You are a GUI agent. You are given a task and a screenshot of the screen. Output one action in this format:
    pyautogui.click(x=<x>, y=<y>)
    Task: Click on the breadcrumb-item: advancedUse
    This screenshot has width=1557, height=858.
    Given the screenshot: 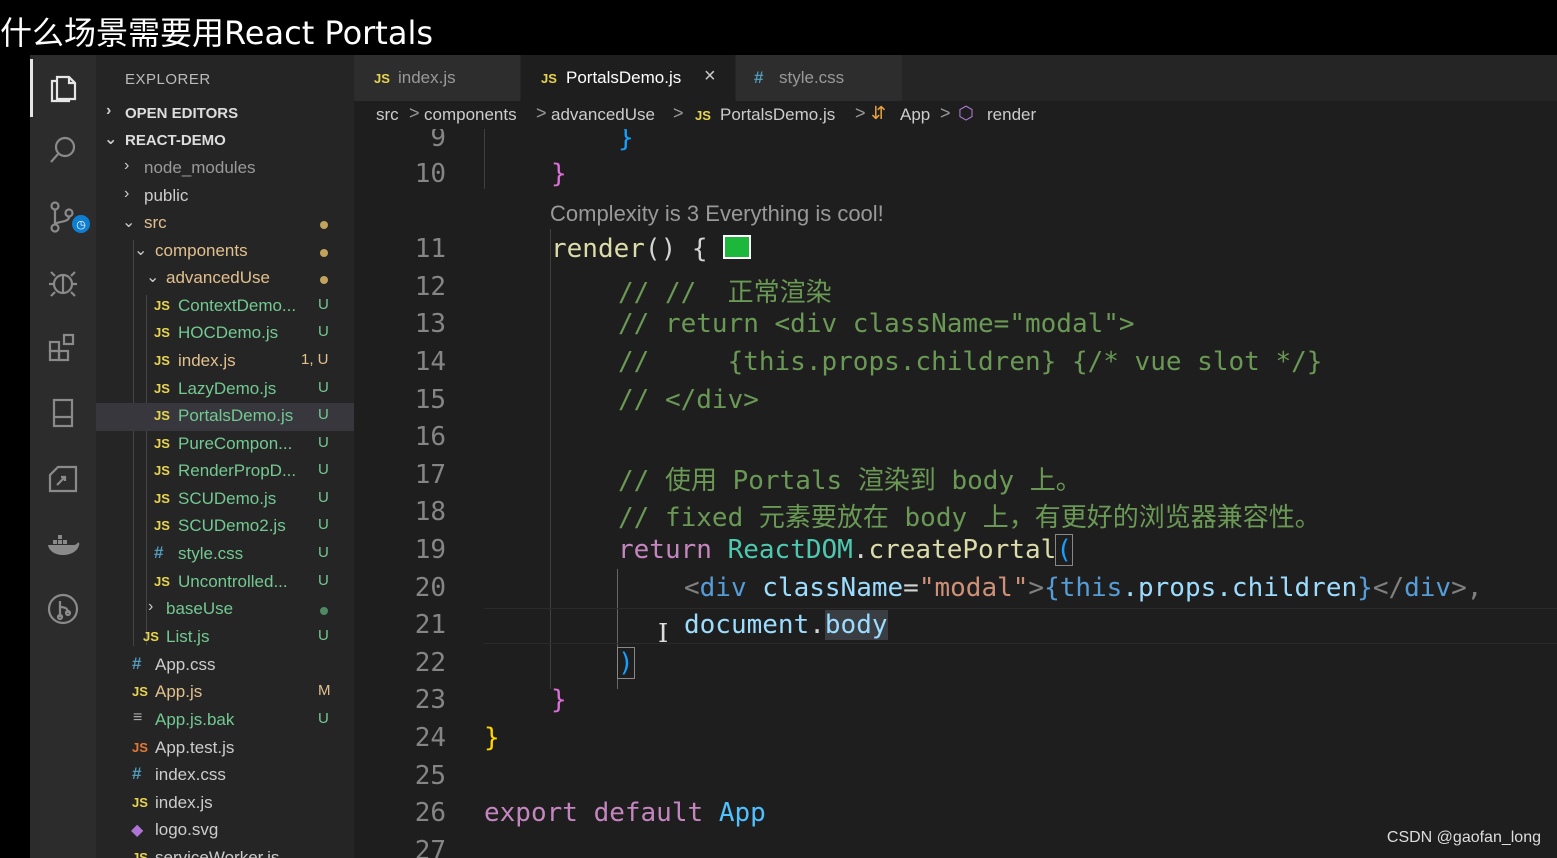 What is the action you would take?
    pyautogui.click(x=603, y=115)
    